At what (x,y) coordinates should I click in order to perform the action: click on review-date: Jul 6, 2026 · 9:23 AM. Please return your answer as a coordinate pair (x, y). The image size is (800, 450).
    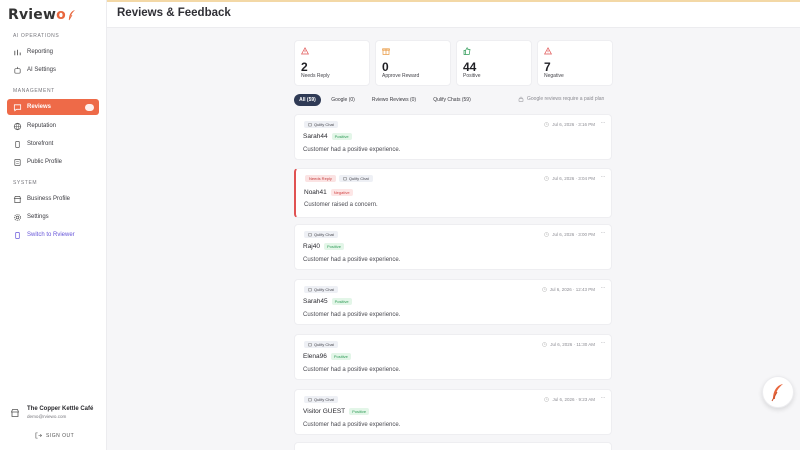
    Looking at the image, I should click on (569, 399).